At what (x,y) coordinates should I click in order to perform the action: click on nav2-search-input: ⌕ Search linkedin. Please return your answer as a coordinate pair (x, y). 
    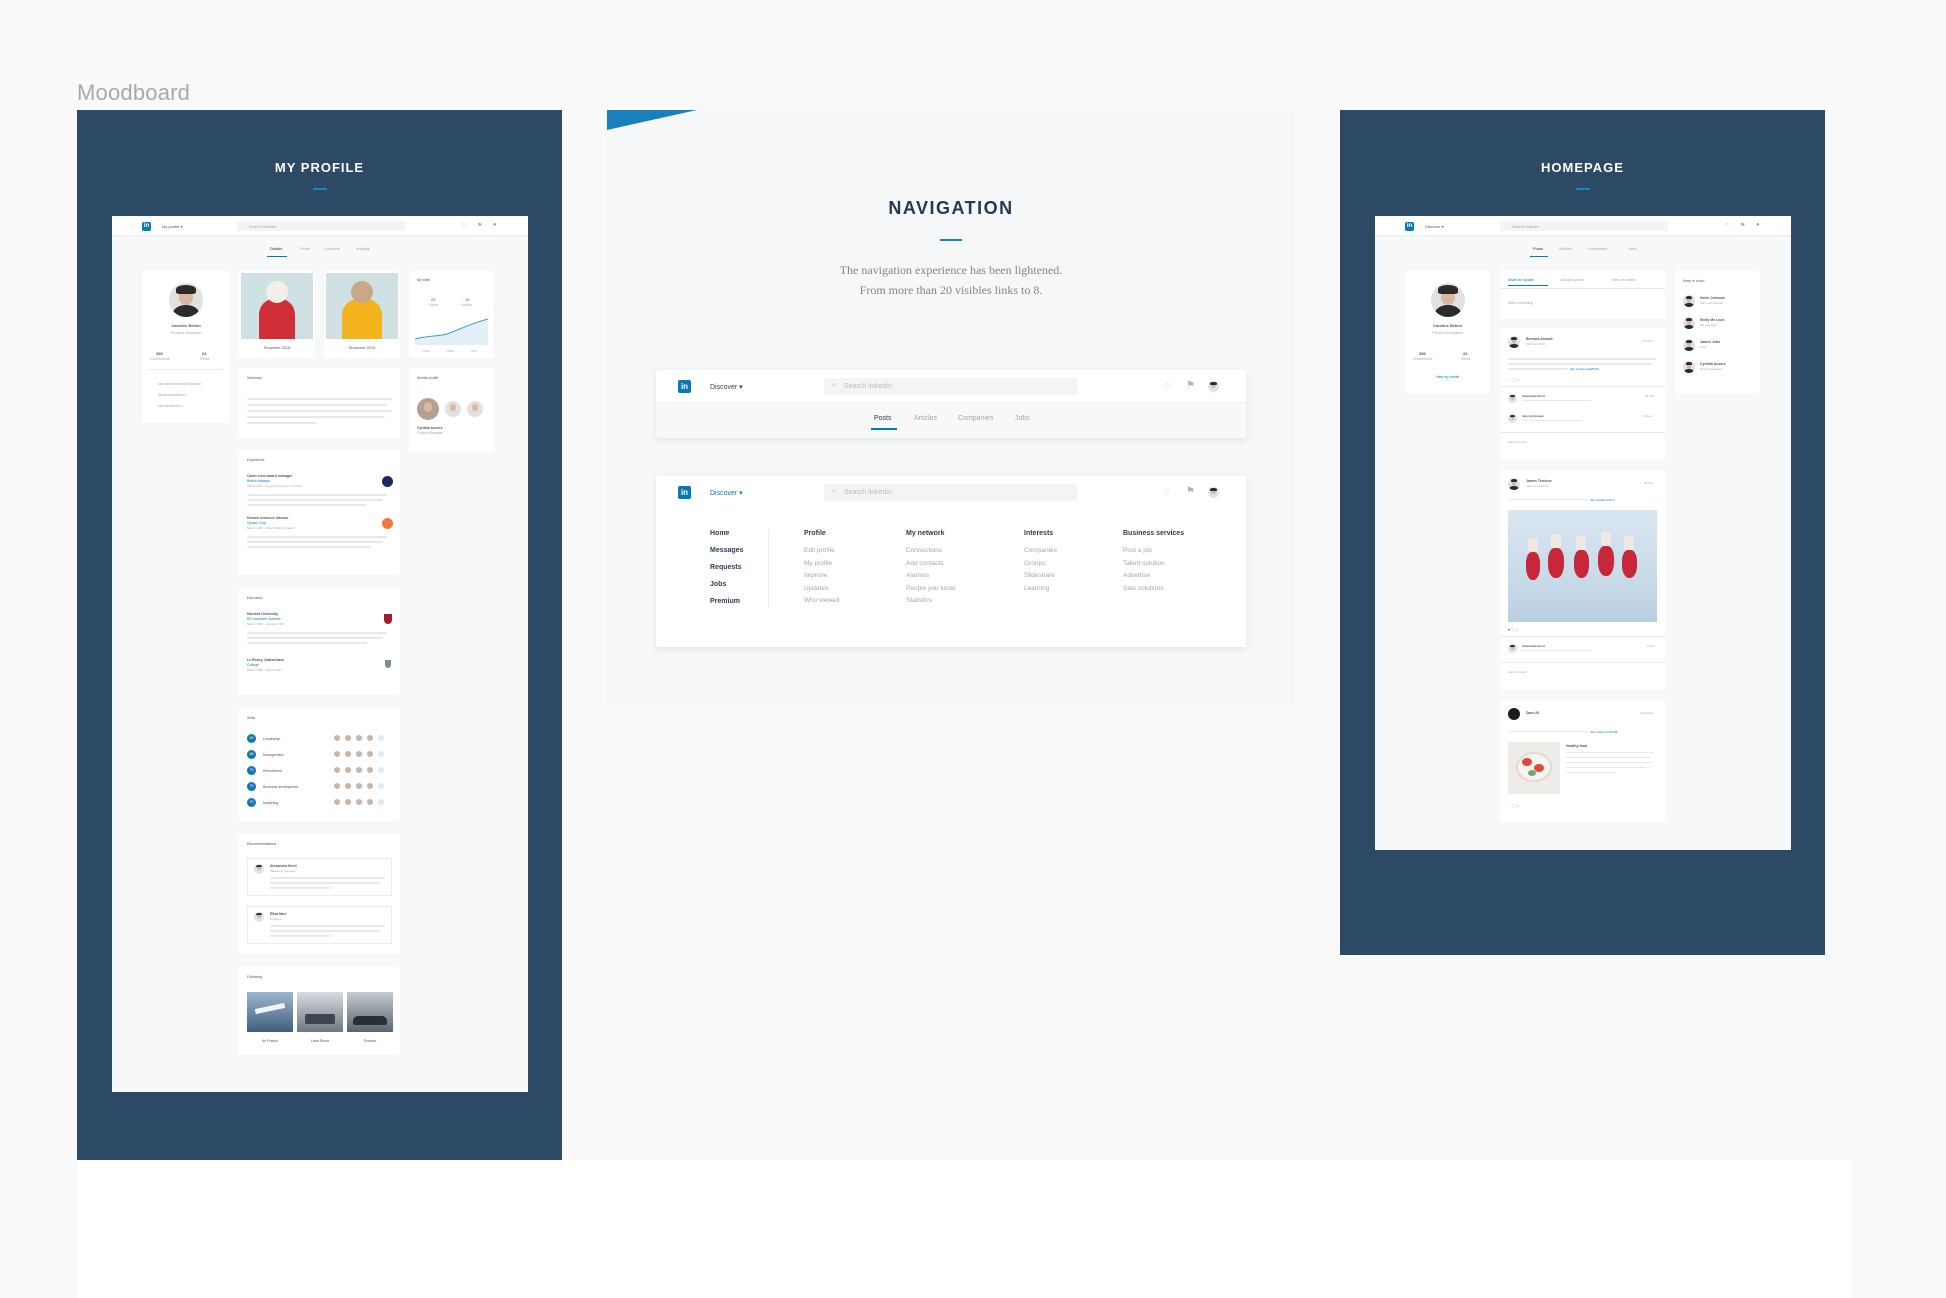
    Looking at the image, I should click on (950, 492).